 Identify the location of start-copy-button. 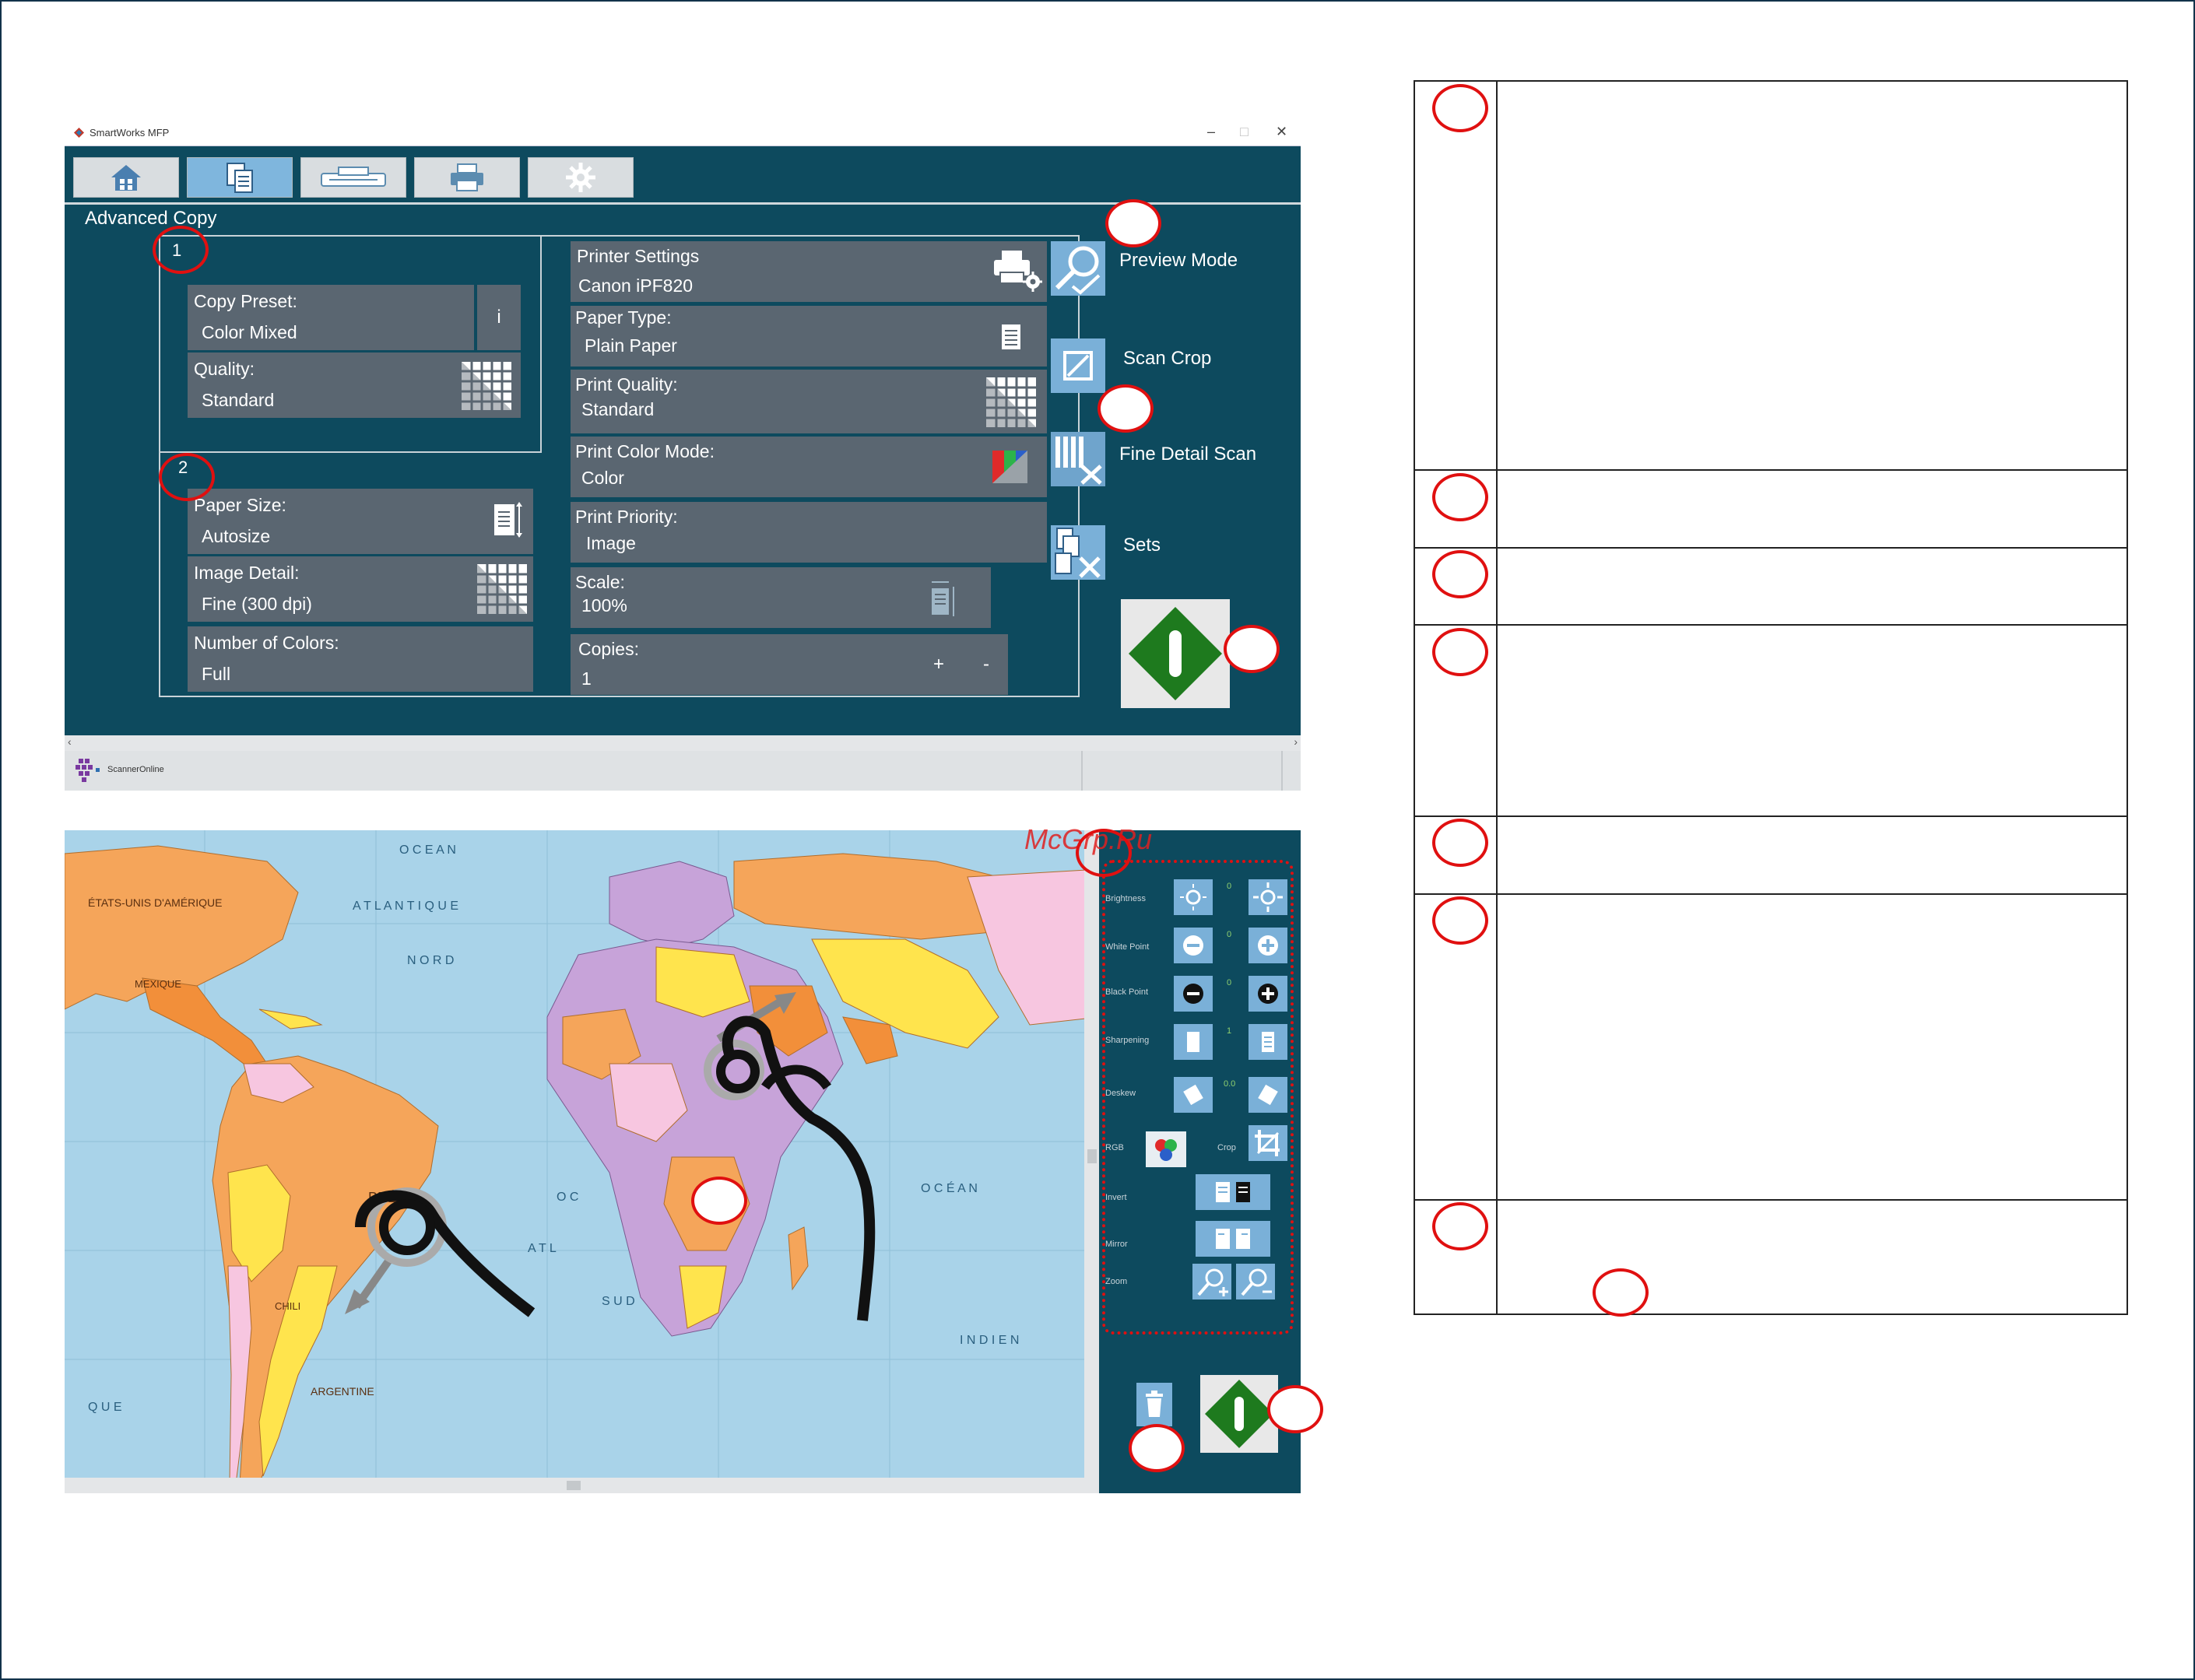
(1175, 653).